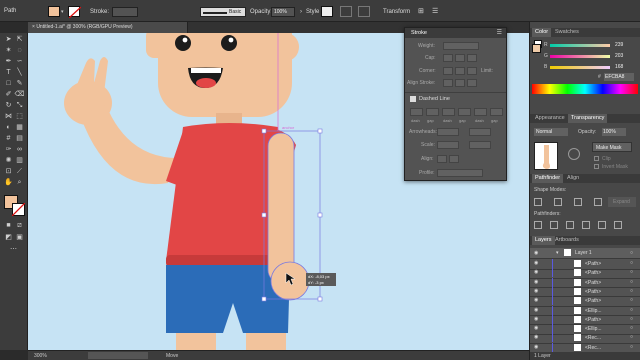  Describe the element at coordinates (364, 11) in the screenshot. I see `recolor-icon` at that location.